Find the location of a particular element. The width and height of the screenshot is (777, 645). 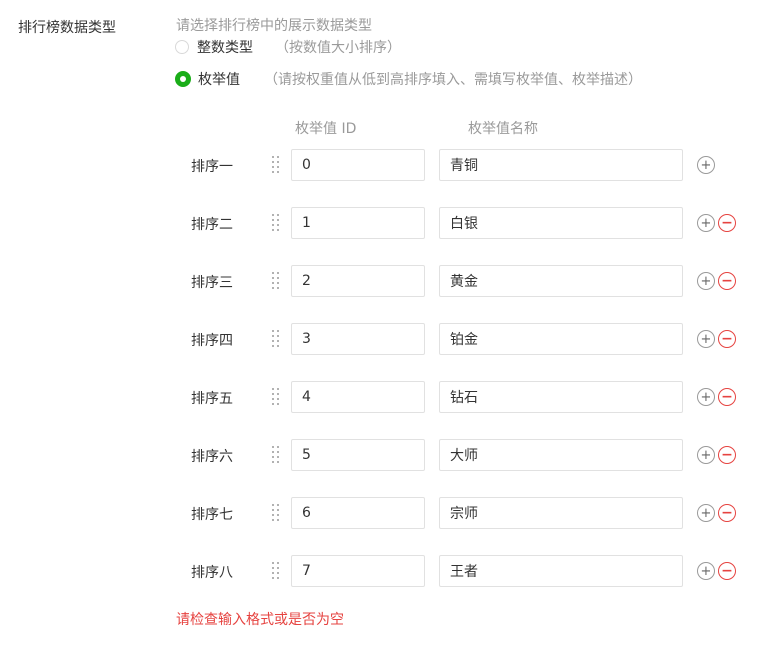

row-order-label: 排序六 is located at coordinates (212, 457).